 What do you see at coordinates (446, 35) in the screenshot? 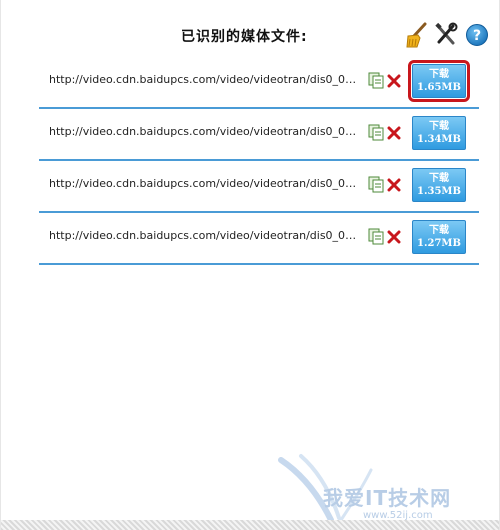
I see `wrench-icon` at bounding box center [446, 35].